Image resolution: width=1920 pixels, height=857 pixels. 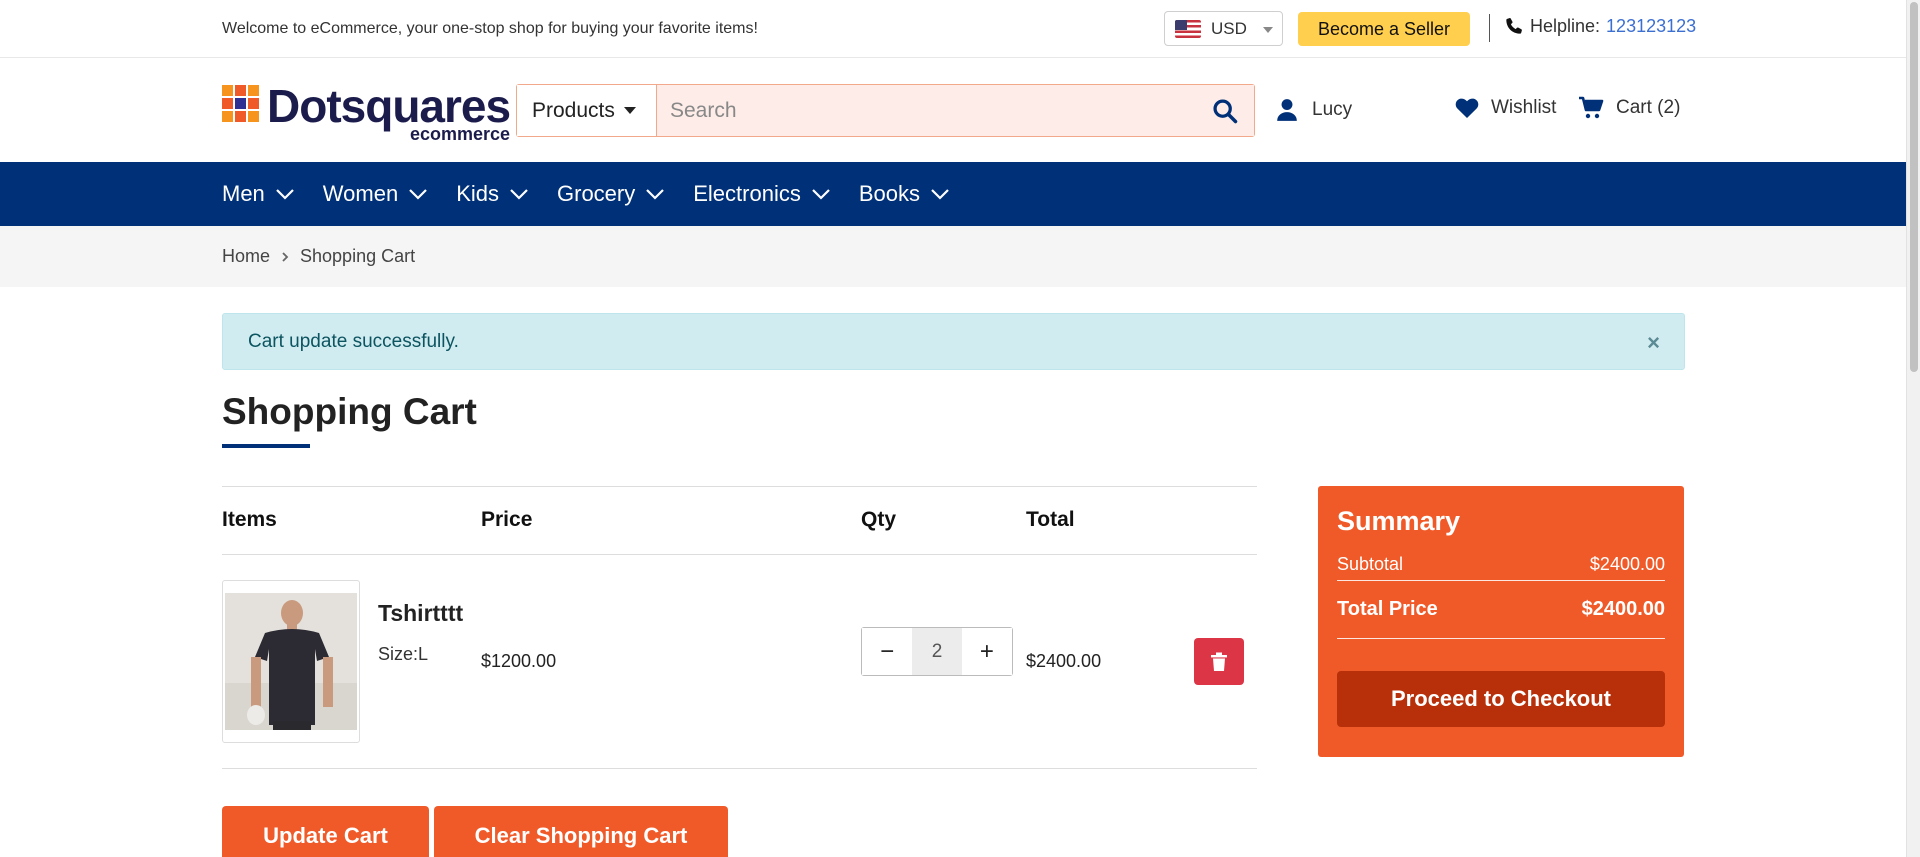 What do you see at coordinates (1188, 28) in the screenshot?
I see `us-flag-icon` at bounding box center [1188, 28].